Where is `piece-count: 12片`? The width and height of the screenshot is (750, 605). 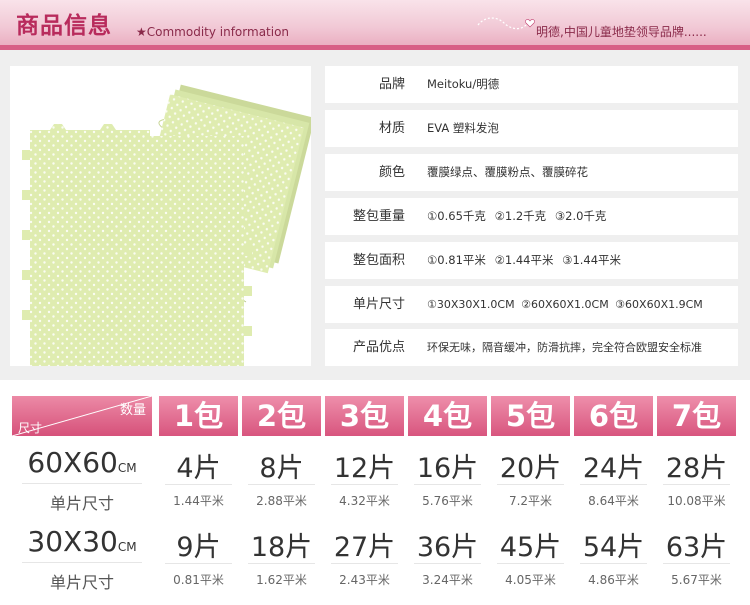
piece-count: 12片 is located at coordinates (364, 468).